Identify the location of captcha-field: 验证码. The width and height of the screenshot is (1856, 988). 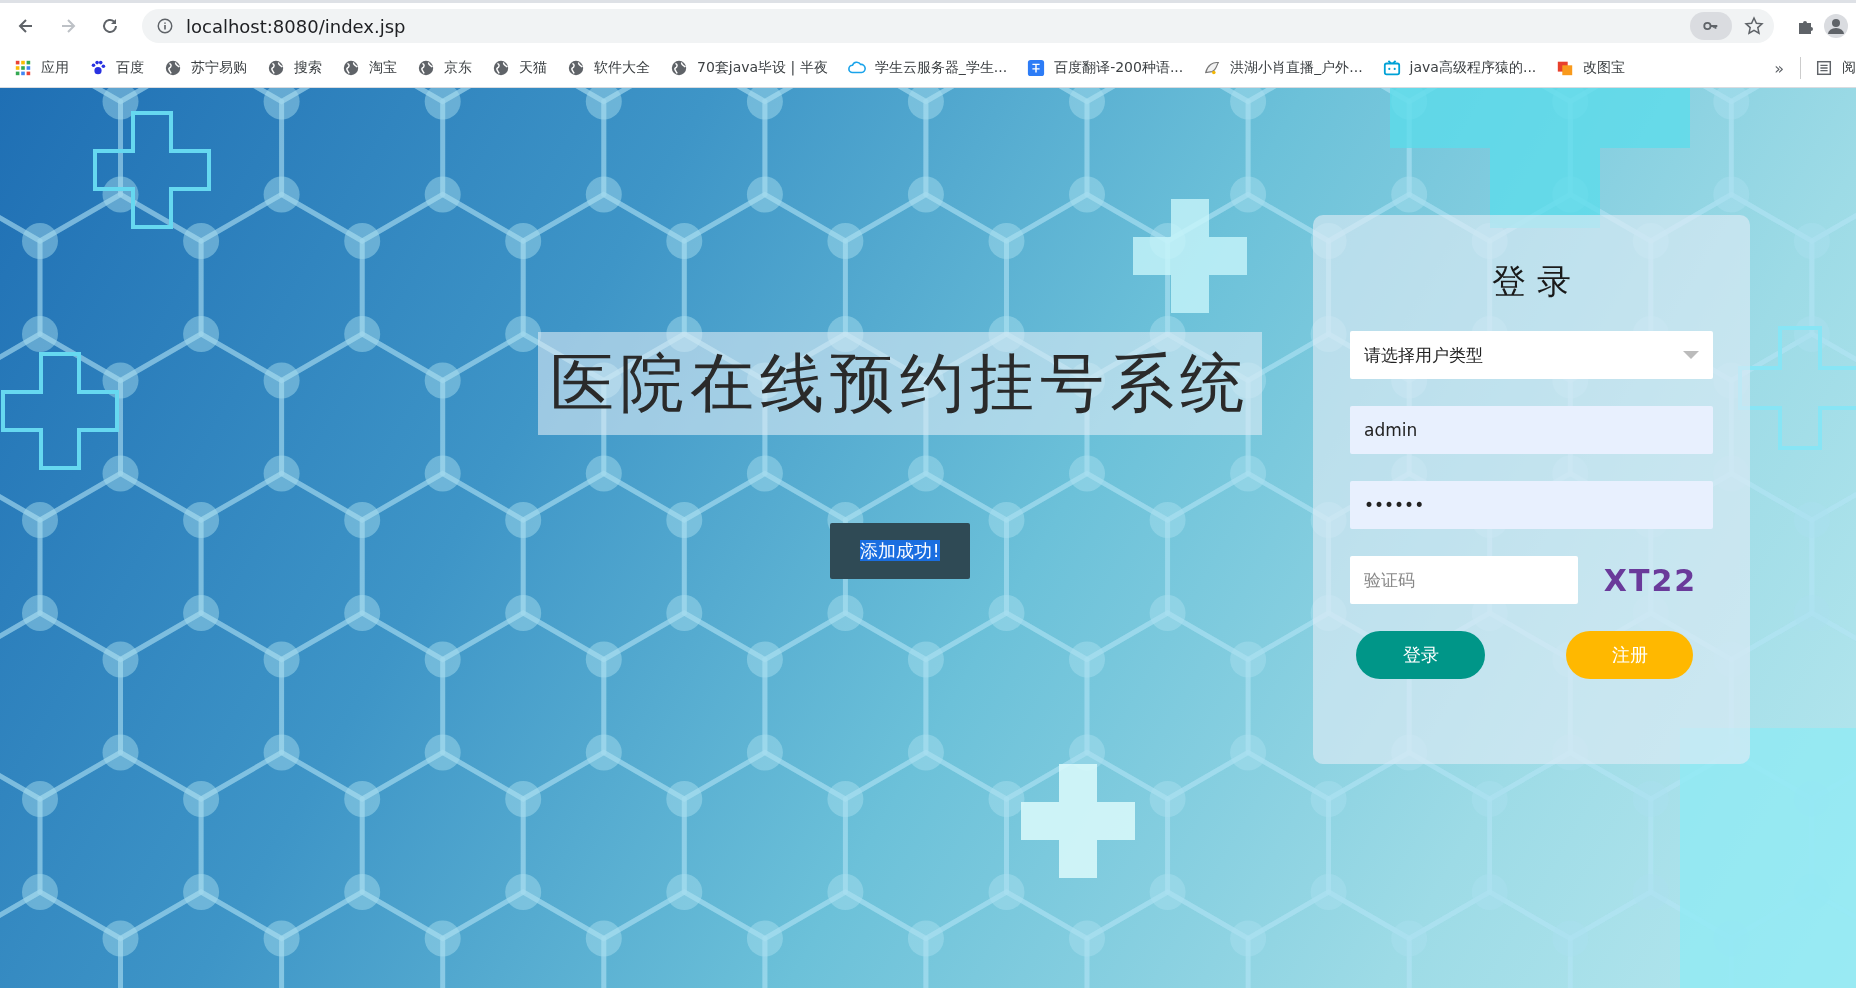
(1464, 580).